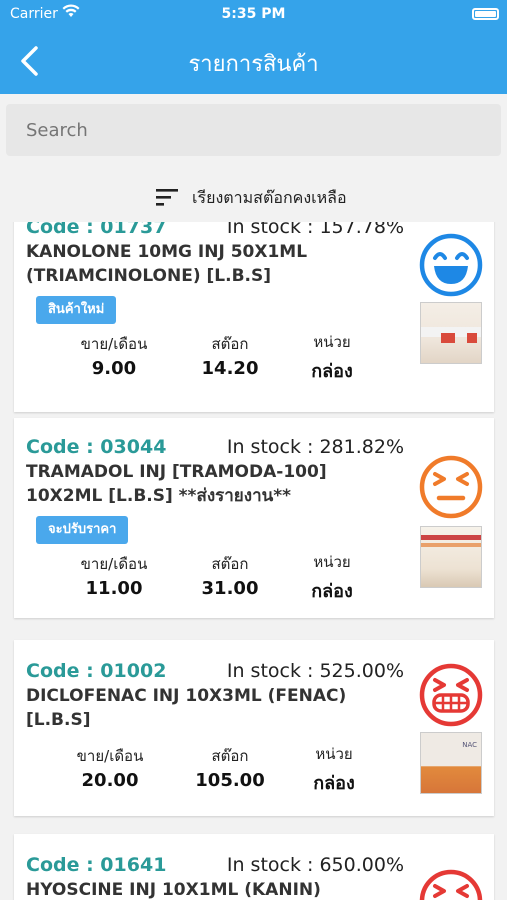 The width and height of the screenshot is (507, 900). I want to click on stock-percent: In stock : 525.00%, so click(315, 671).